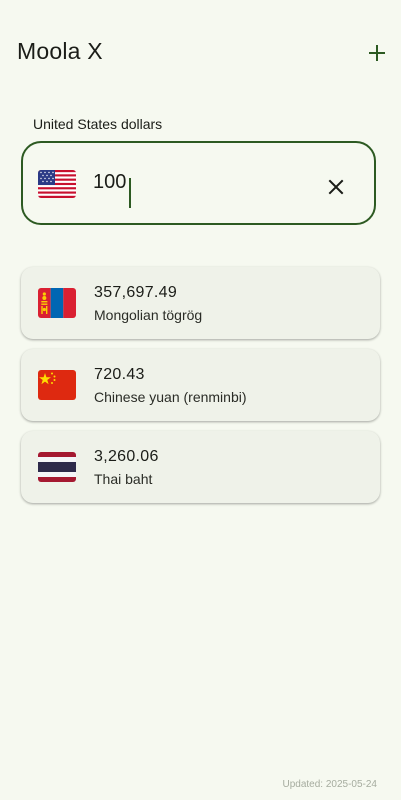 This screenshot has height=800, width=401. I want to click on converted-amount: 3,260.06, so click(126, 456).